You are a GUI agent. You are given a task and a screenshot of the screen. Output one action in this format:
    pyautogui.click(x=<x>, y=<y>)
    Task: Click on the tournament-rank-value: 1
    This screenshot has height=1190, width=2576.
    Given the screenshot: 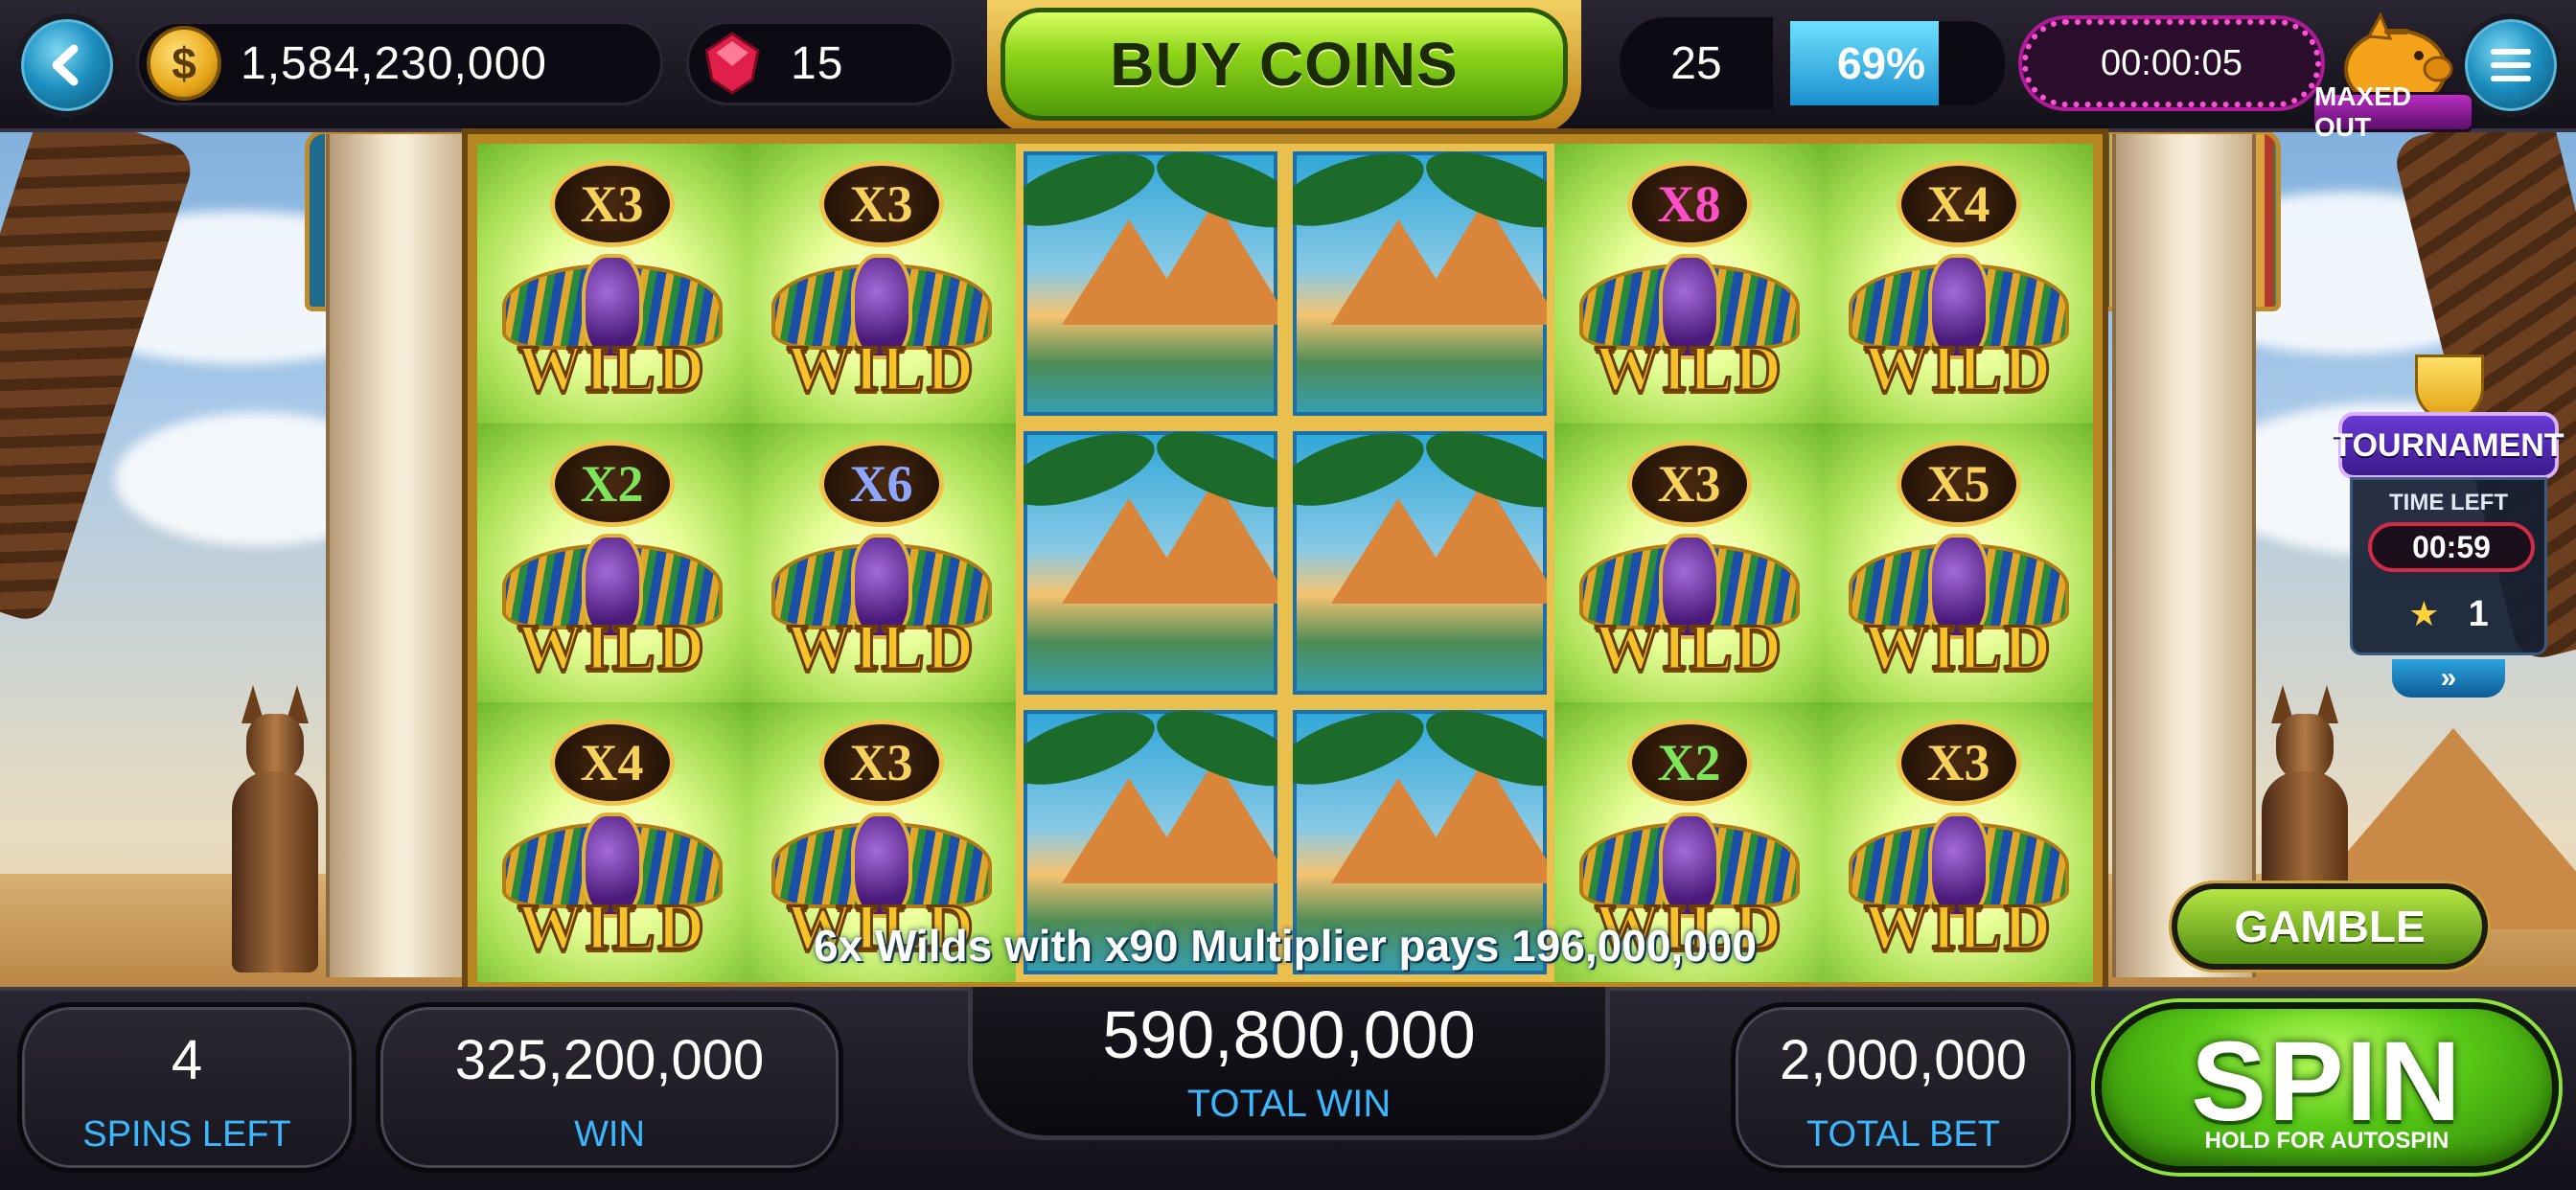 What is the action you would take?
    pyautogui.click(x=2478, y=614)
    